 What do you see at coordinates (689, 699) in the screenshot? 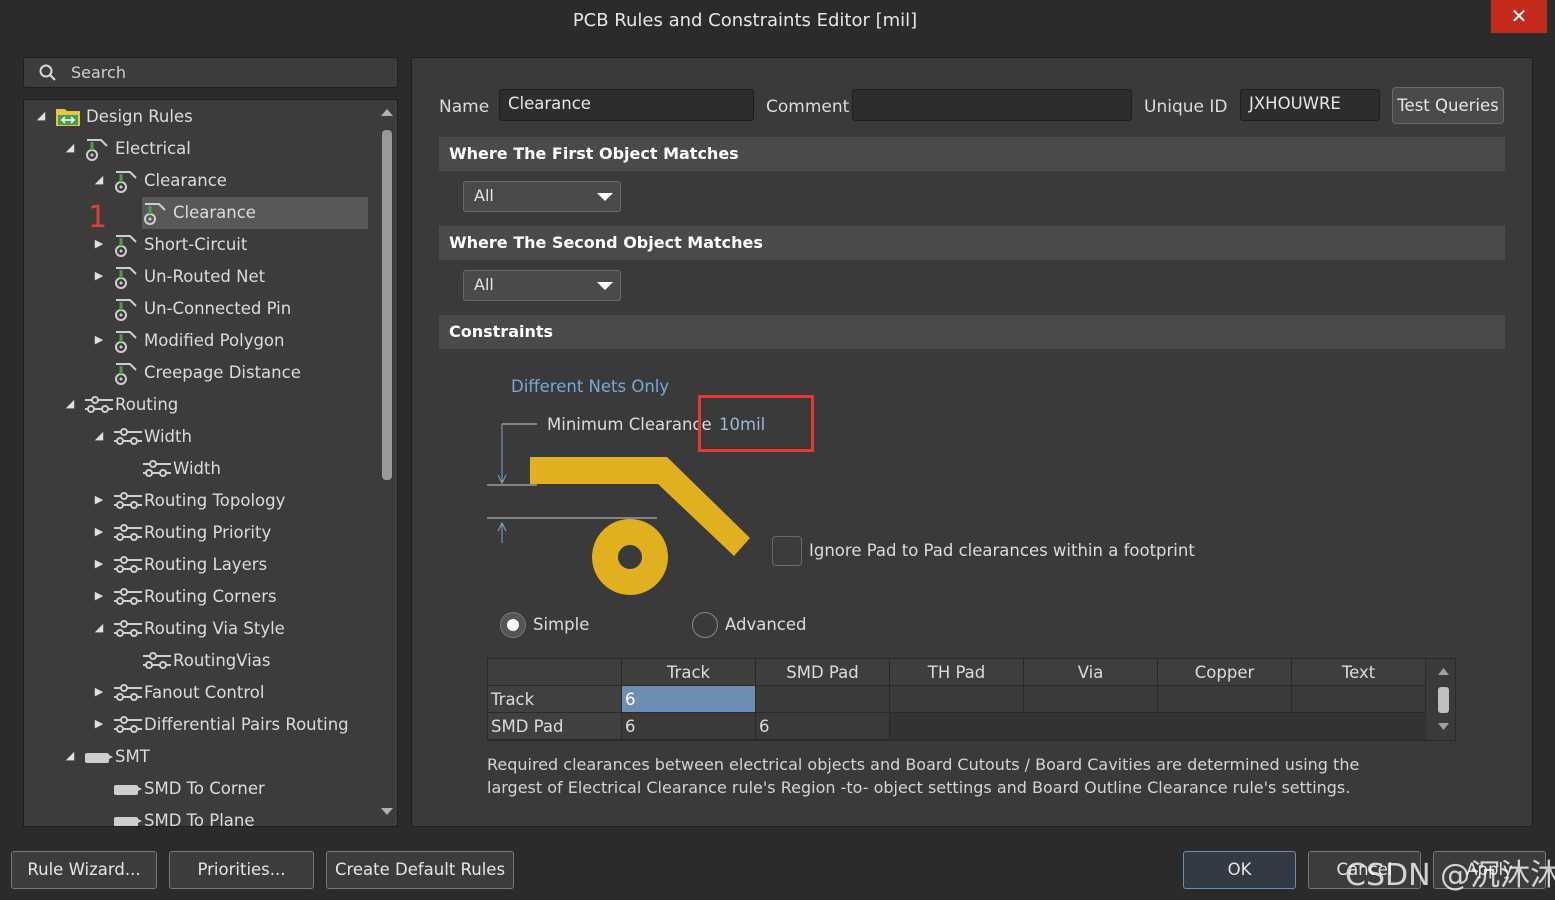
I see `grid-cell-track-track: 6` at bounding box center [689, 699].